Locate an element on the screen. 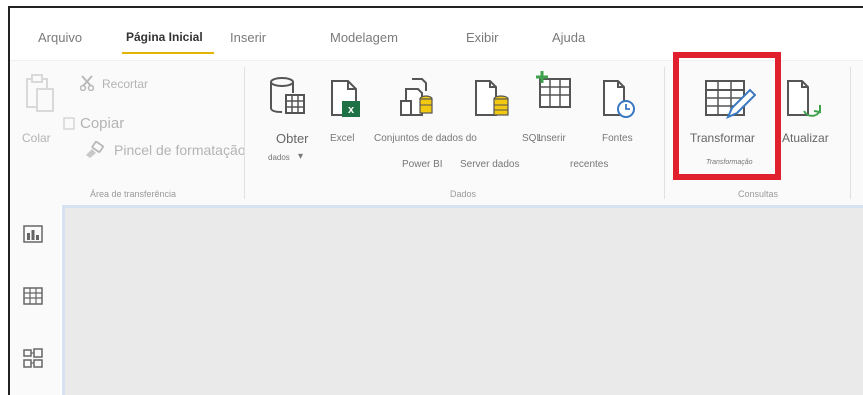 Image resolution: width=863 pixels, height=395 pixels. chevron-down-icon: ▾ is located at coordinates (300, 156).